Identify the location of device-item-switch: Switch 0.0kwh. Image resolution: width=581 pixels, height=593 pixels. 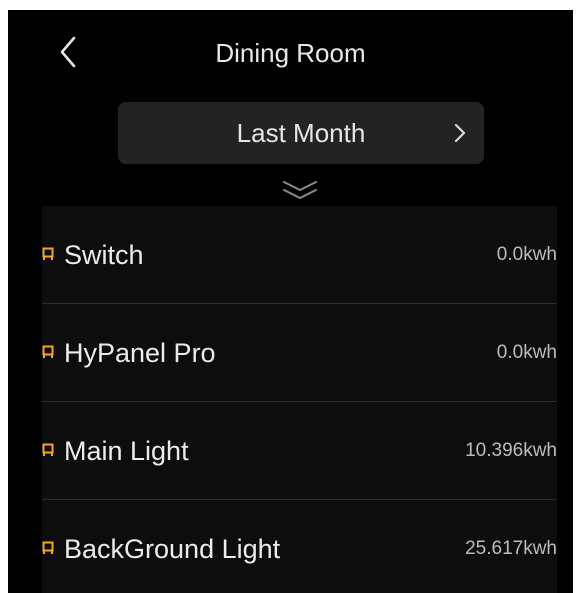
(299, 255).